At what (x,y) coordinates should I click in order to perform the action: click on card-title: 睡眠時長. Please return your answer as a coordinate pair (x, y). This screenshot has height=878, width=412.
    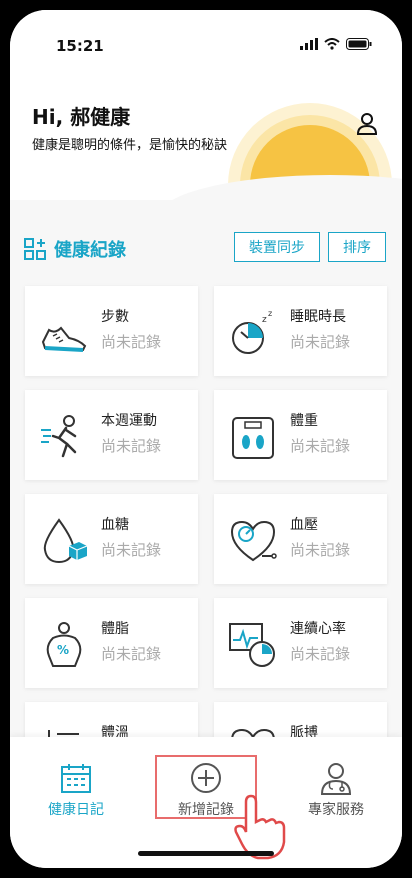
    Looking at the image, I should click on (318, 317).